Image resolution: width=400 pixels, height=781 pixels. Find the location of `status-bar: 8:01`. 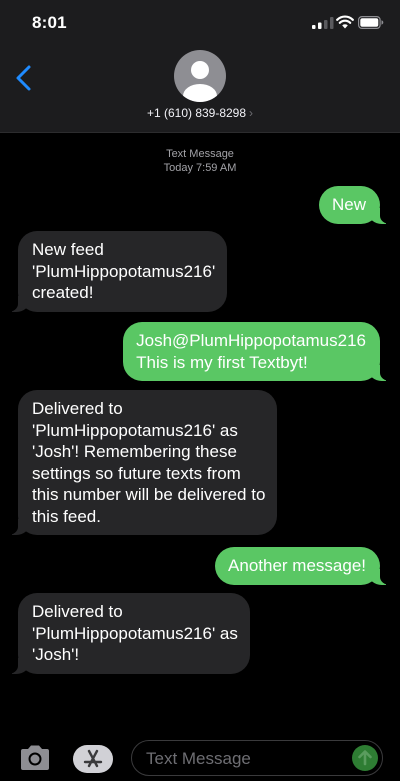

status-bar: 8:01 is located at coordinates (200, 24).